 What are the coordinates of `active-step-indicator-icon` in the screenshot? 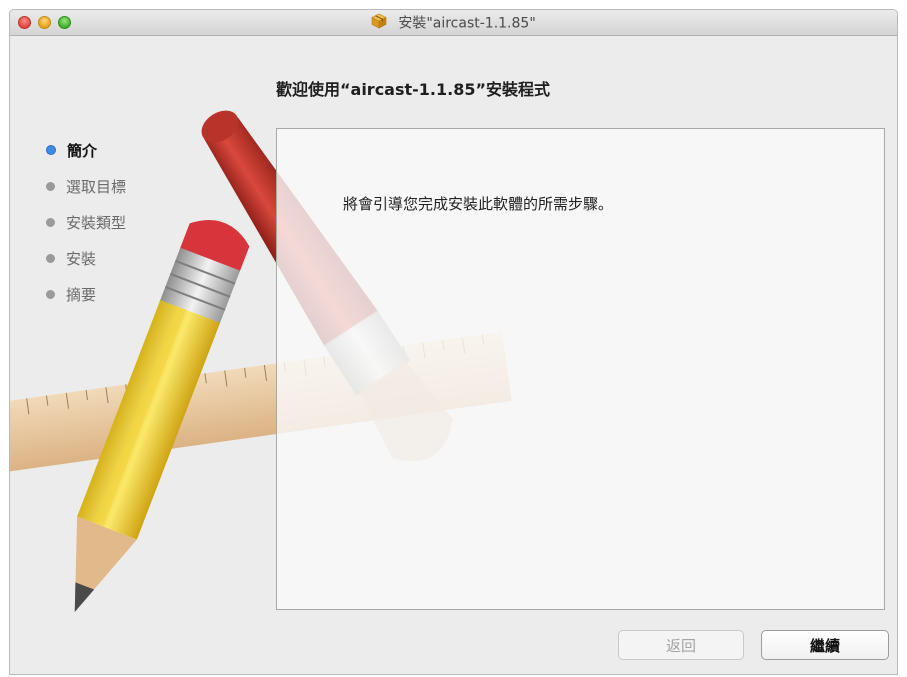 It's located at (51, 150).